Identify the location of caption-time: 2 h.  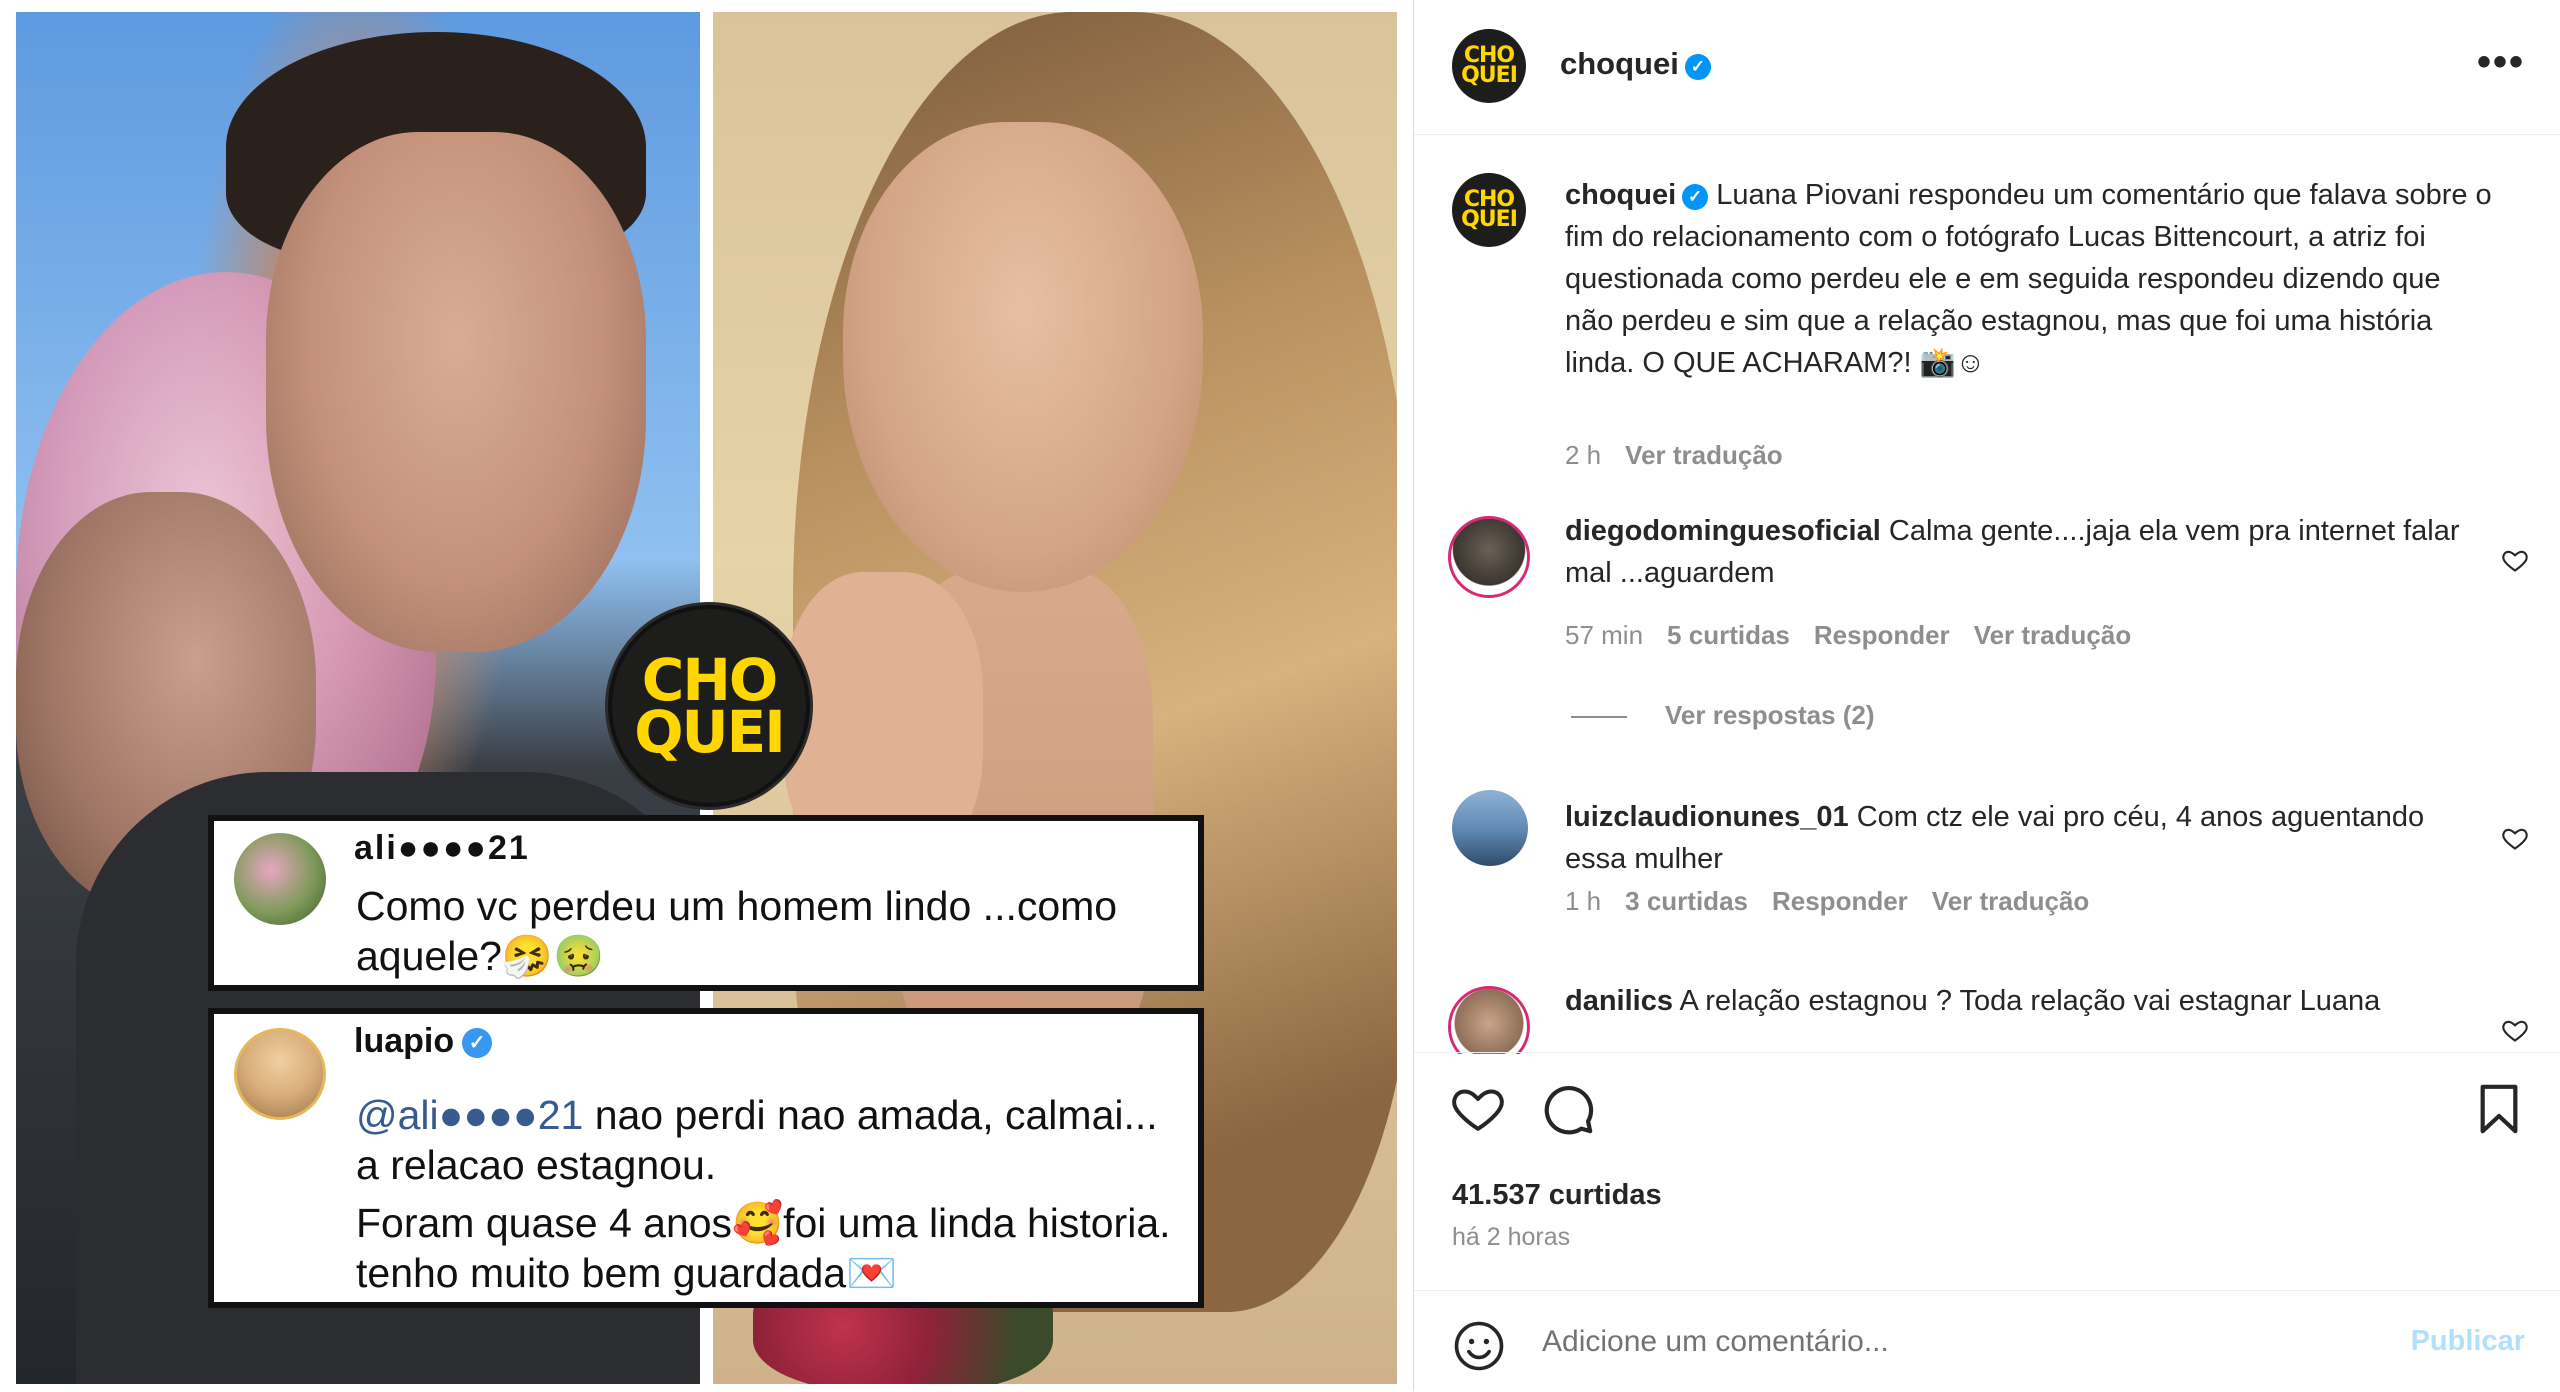
(1583, 455).